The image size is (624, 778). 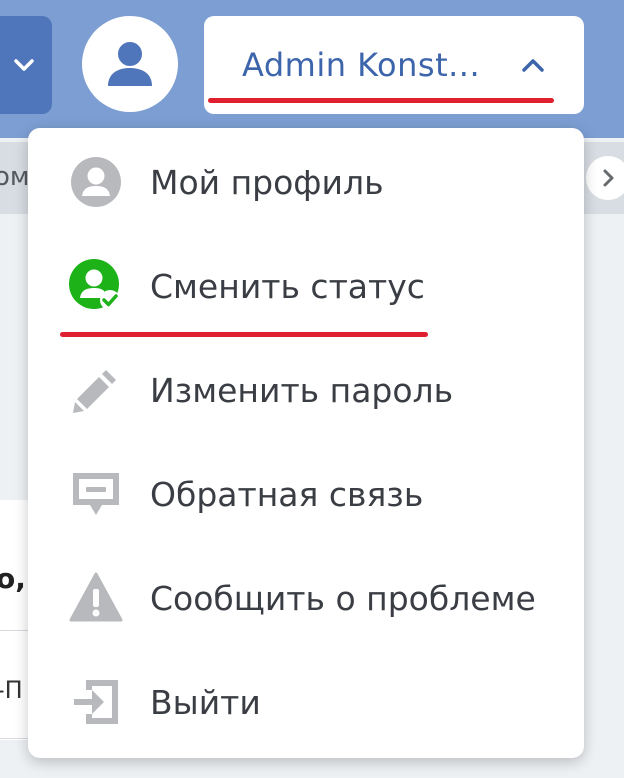 What do you see at coordinates (15, 177) in the screenshot?
I see `subbar-partial-text: ом` at bounding box center [15, 177].